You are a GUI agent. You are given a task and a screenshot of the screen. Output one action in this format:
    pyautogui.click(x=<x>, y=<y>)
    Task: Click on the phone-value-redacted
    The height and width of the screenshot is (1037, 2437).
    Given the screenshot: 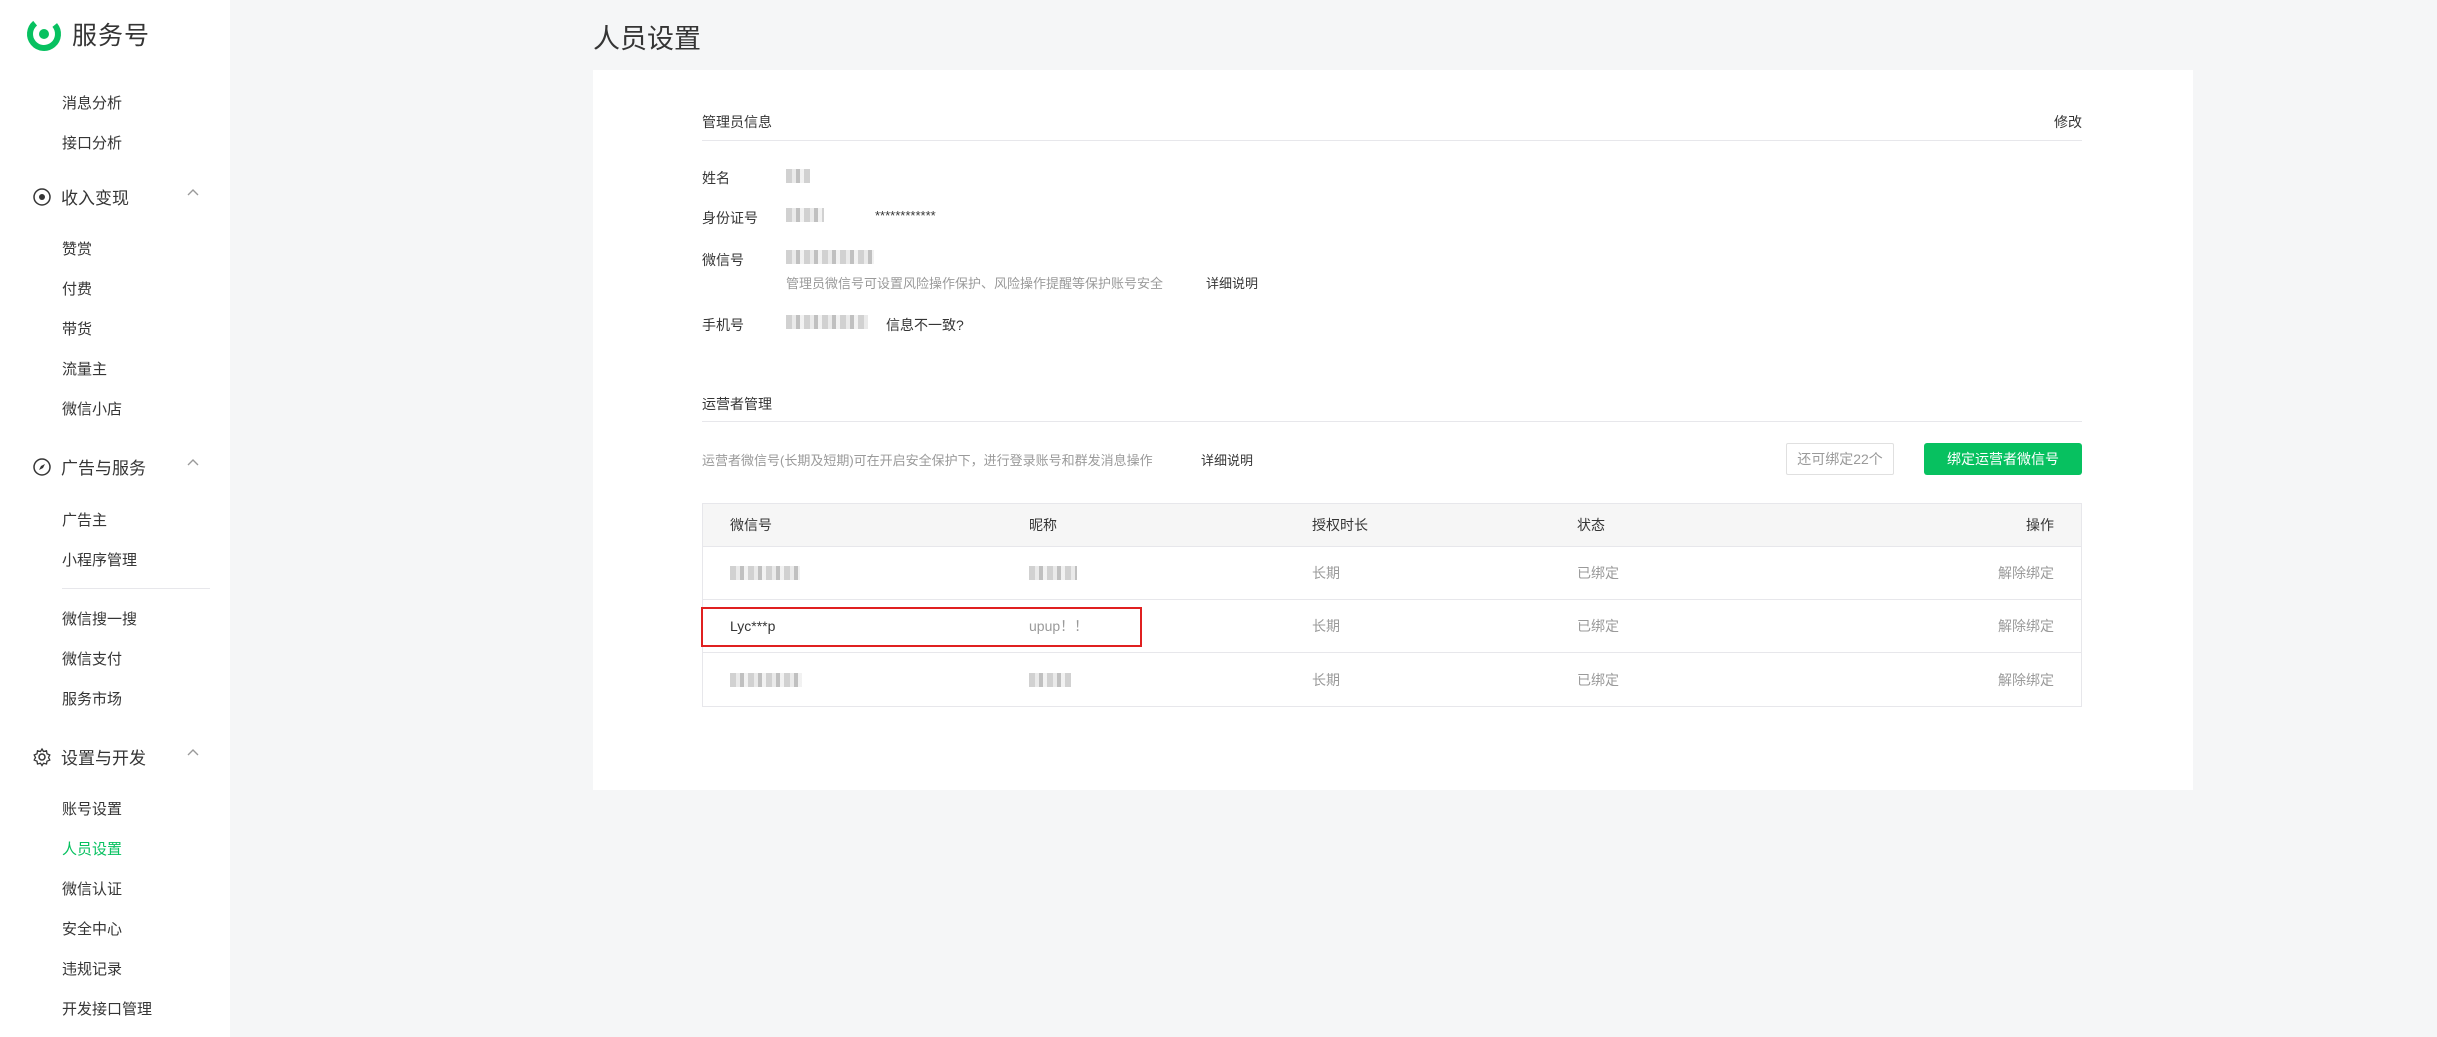 What is the action you would take?
    pyautogui.click(x=827, y=322)
    